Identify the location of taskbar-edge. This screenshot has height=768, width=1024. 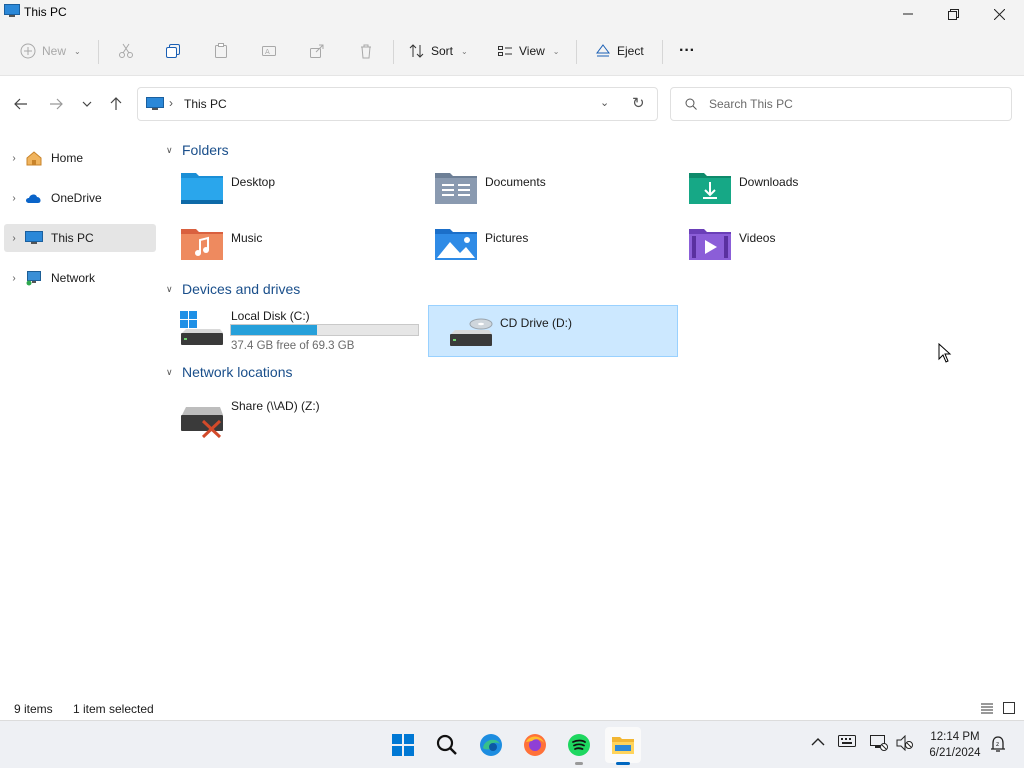
(491, 745).